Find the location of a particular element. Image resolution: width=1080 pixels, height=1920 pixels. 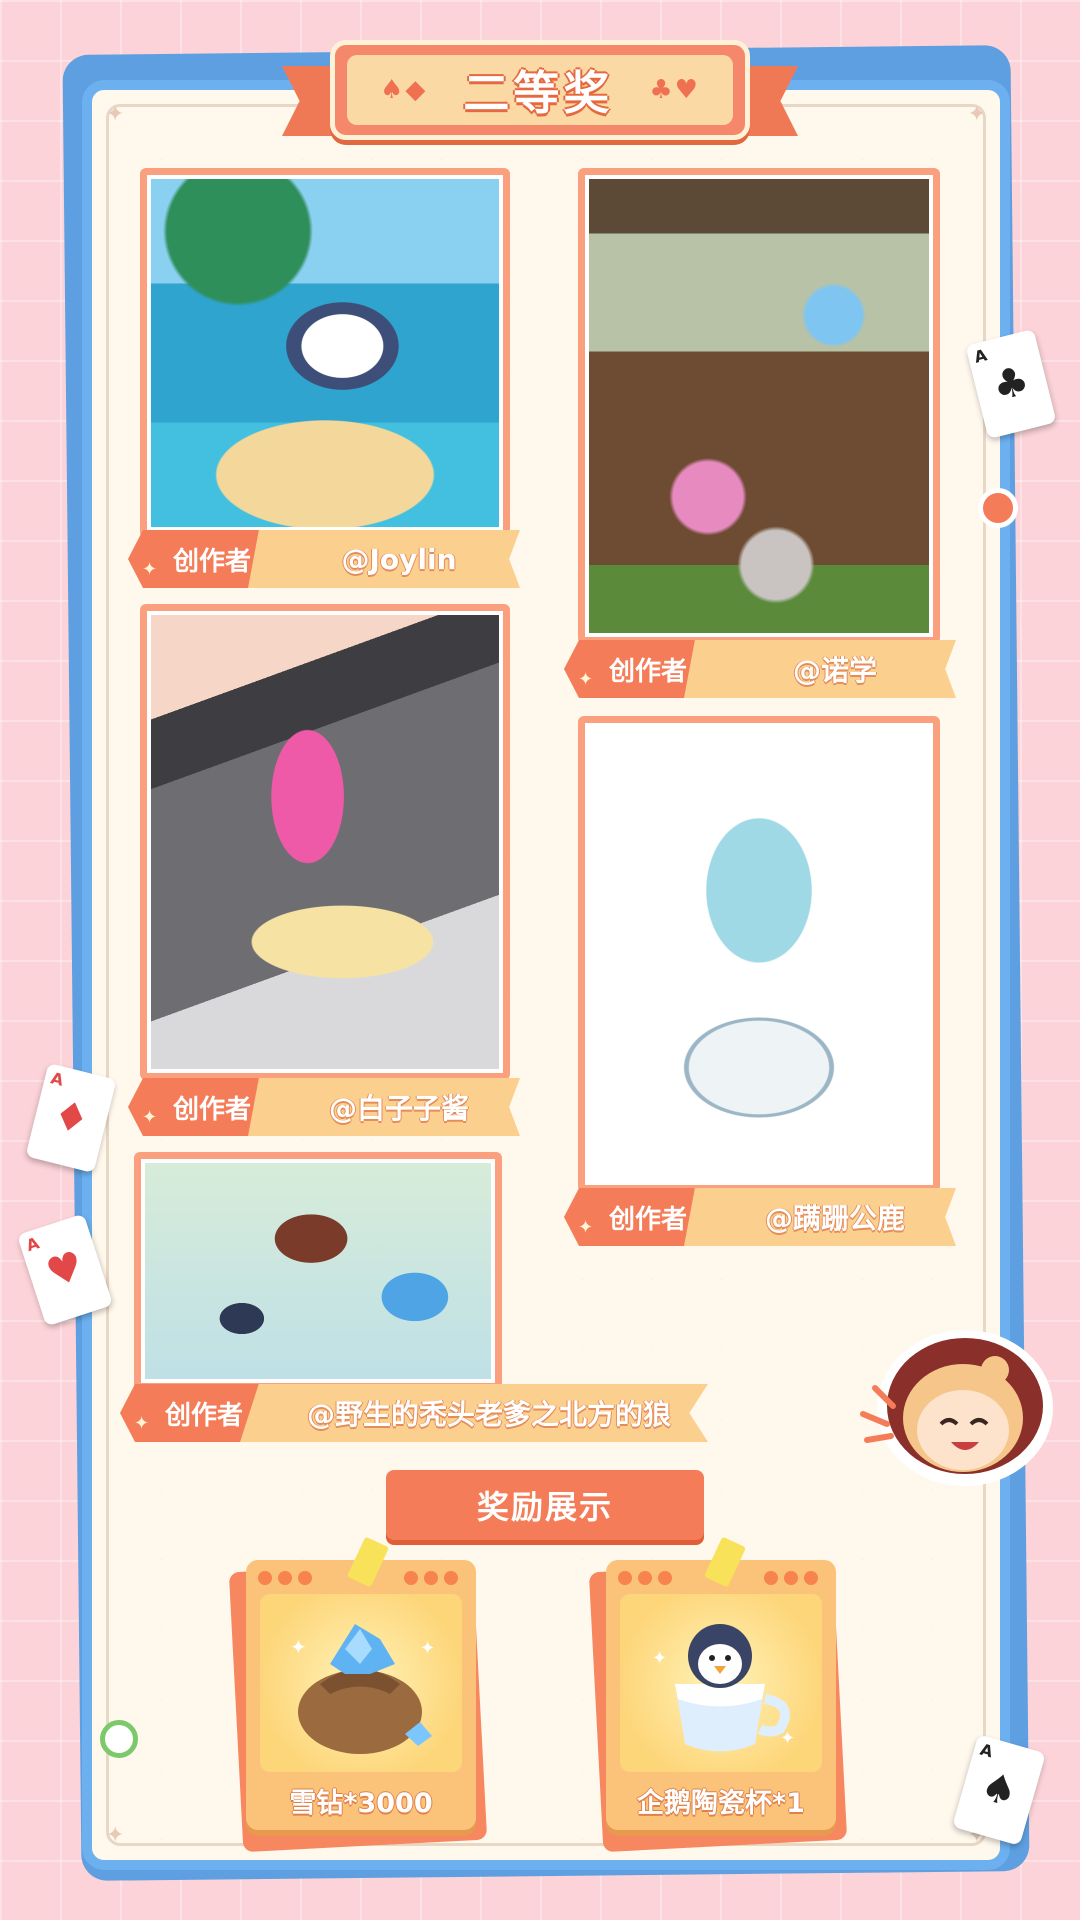

author-ribbon-4: ✦ 创作者 @蹒跚公鹿 is located at coordinates (760, 1217).